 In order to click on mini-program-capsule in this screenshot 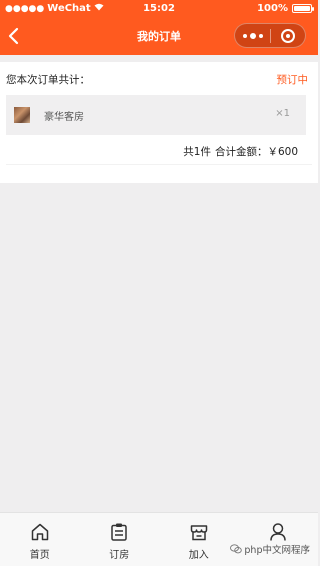, I will do `click(270, 35)`.